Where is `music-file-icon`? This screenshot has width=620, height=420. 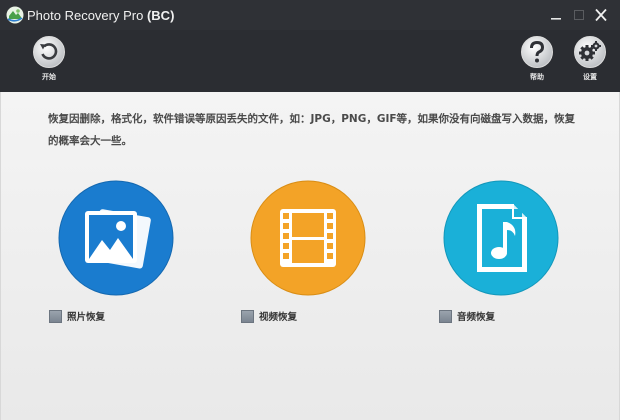
music-file-icon is located at coordinates (502, 238).